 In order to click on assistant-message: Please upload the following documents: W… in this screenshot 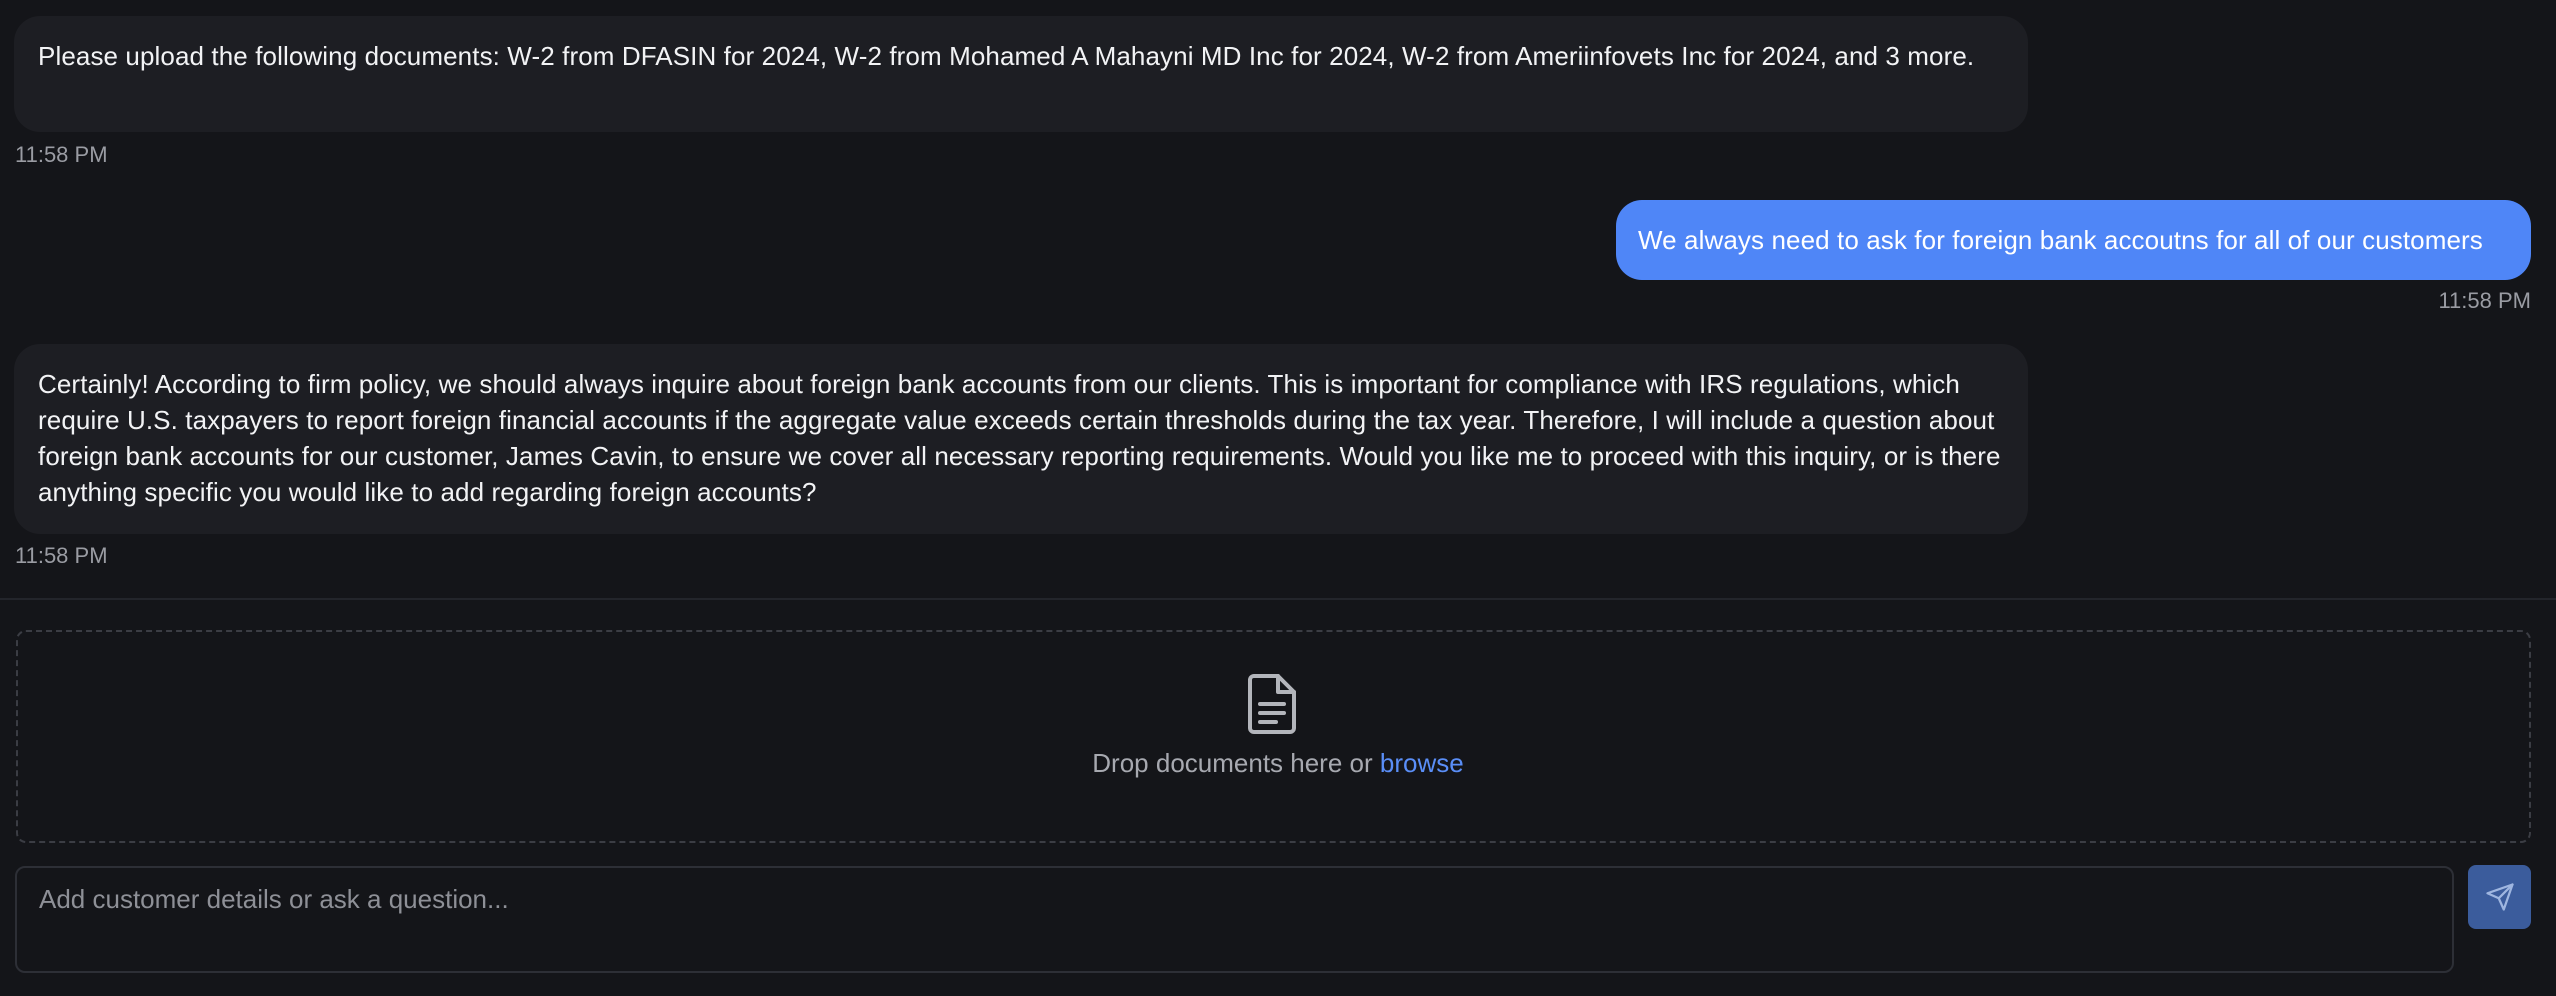, I will do `click(1021, 74)`.